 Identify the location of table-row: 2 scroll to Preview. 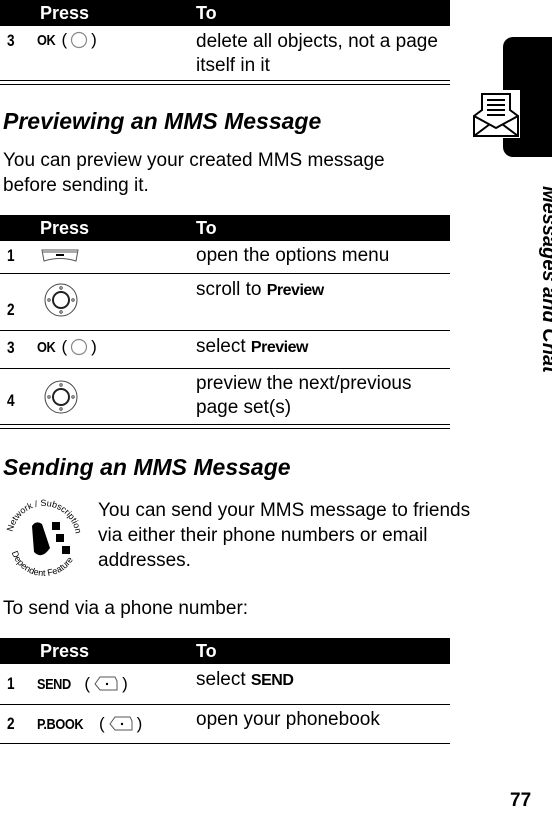
(225, 302).